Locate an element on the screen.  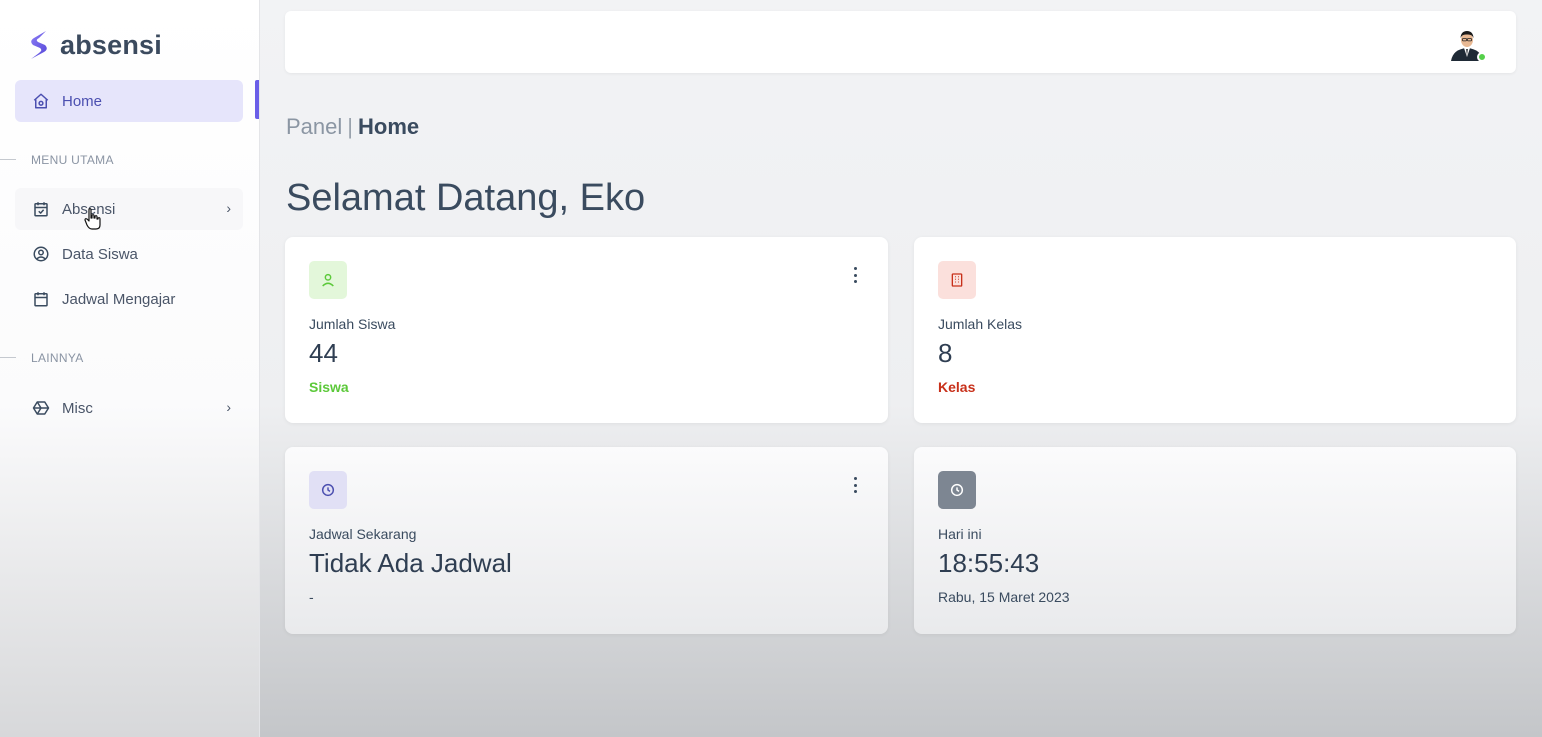
breadcrumb: Panel | Home is located at coordinates (352, 127).